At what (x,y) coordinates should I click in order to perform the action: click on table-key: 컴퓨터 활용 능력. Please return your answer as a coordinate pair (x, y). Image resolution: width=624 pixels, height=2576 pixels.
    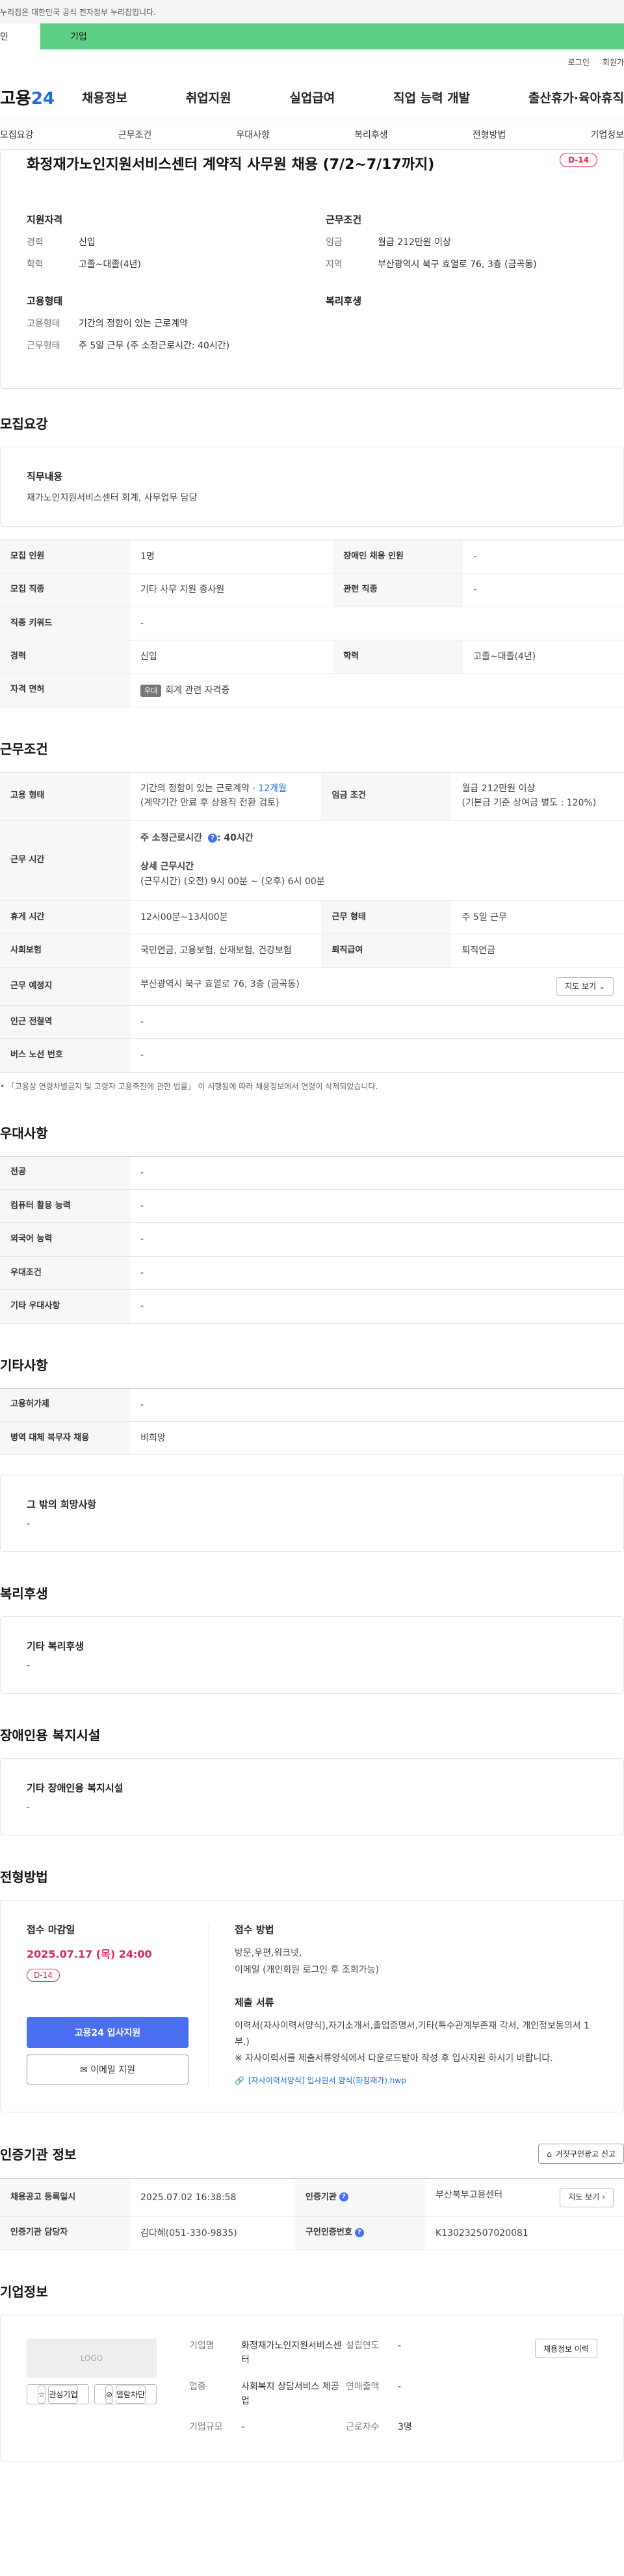
    Looking at the image, I should click on (65, 1206).